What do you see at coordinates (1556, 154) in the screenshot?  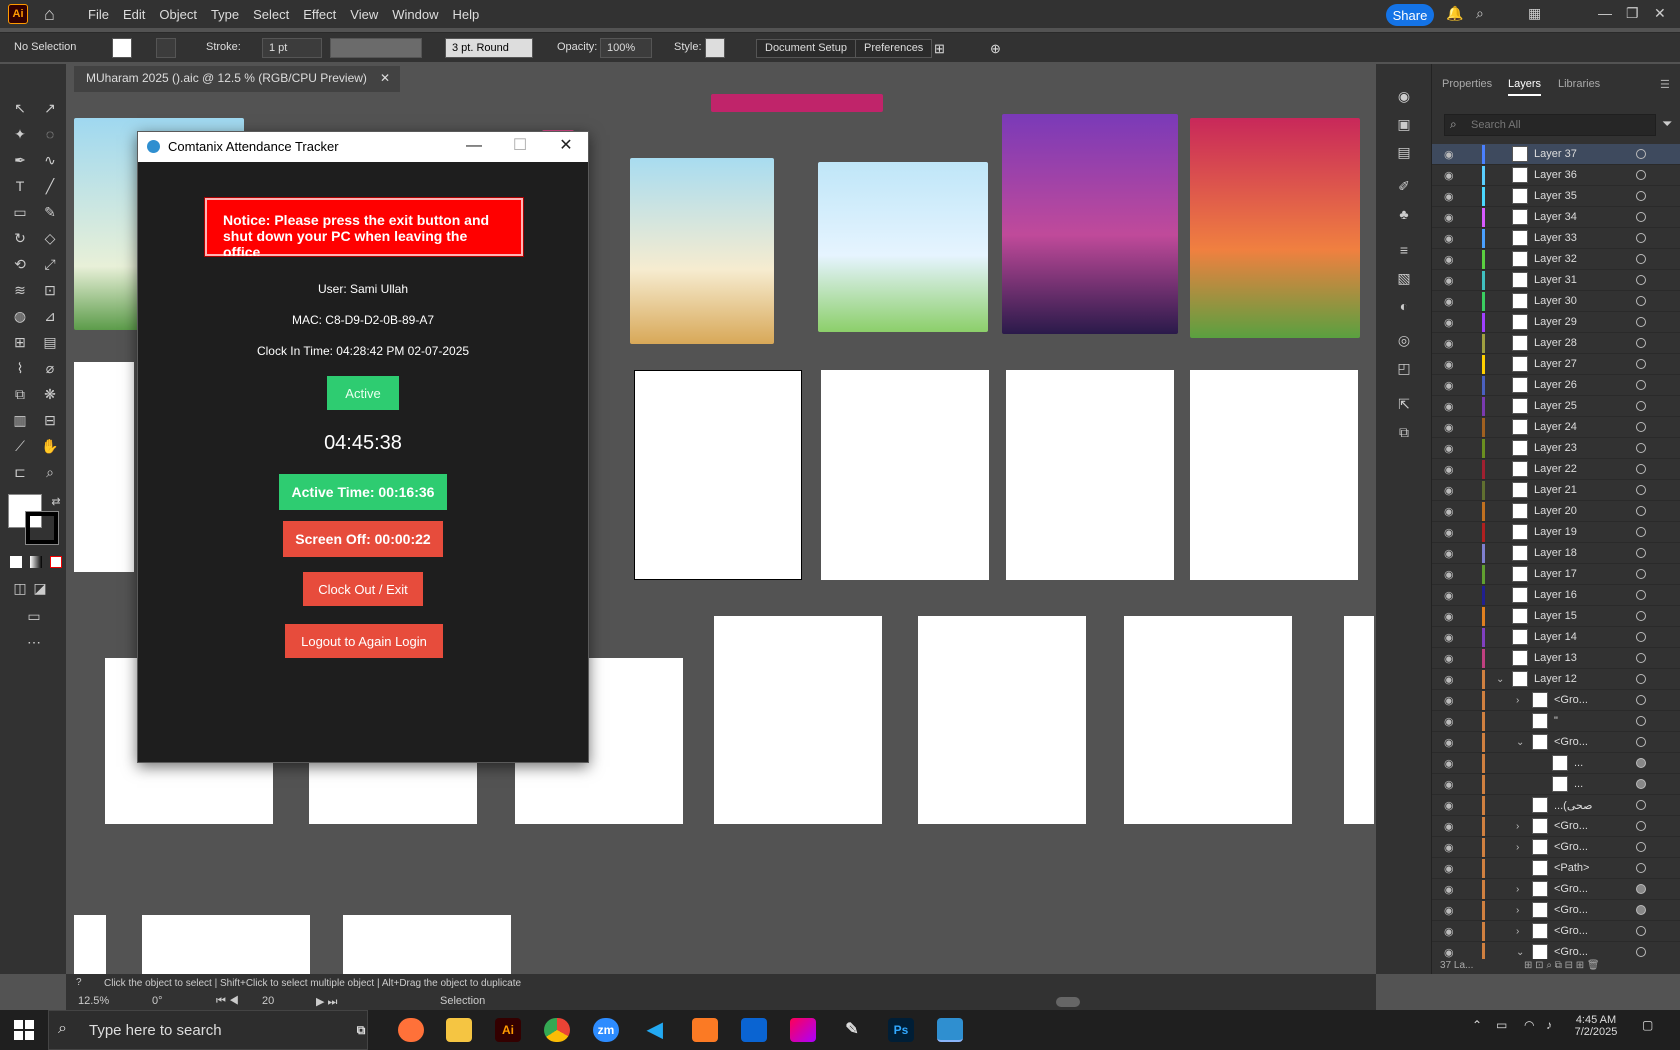 I see `layer-row: ◉ Layer 37` at bounding box center [1556, 154].